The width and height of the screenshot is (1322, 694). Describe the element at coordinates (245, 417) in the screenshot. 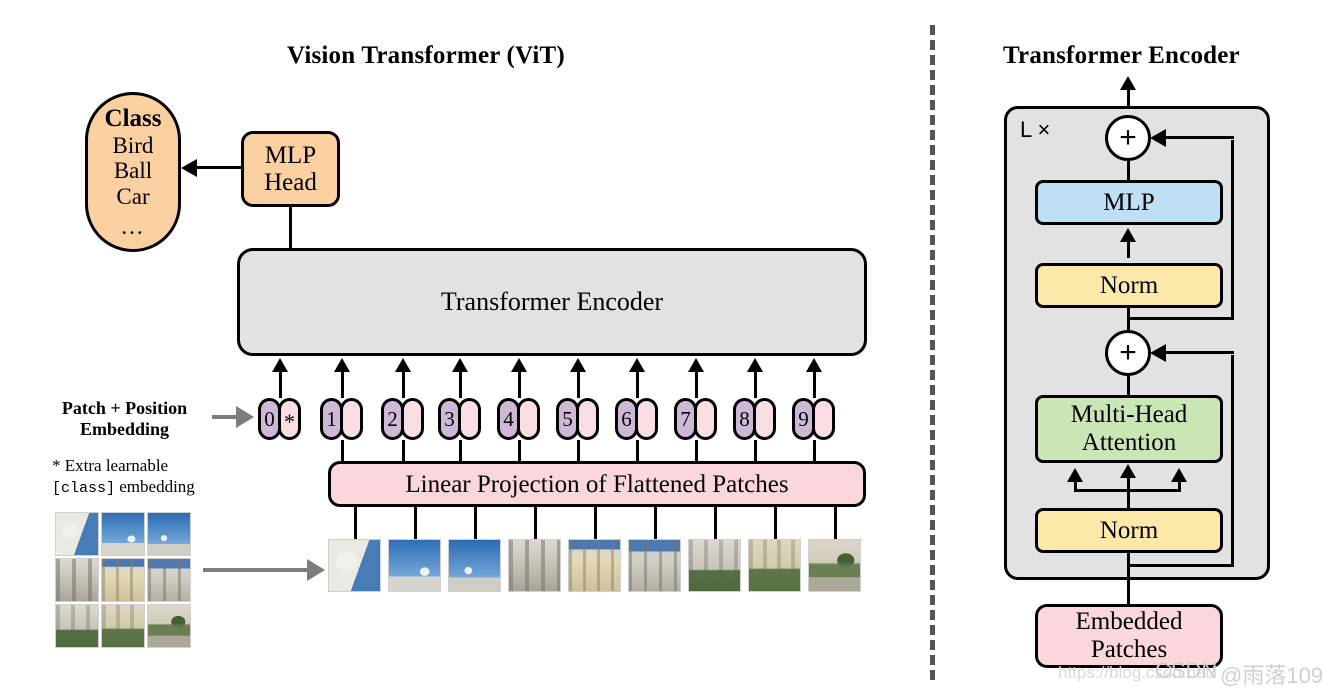

I see `embedding-arrow-head` at that location.